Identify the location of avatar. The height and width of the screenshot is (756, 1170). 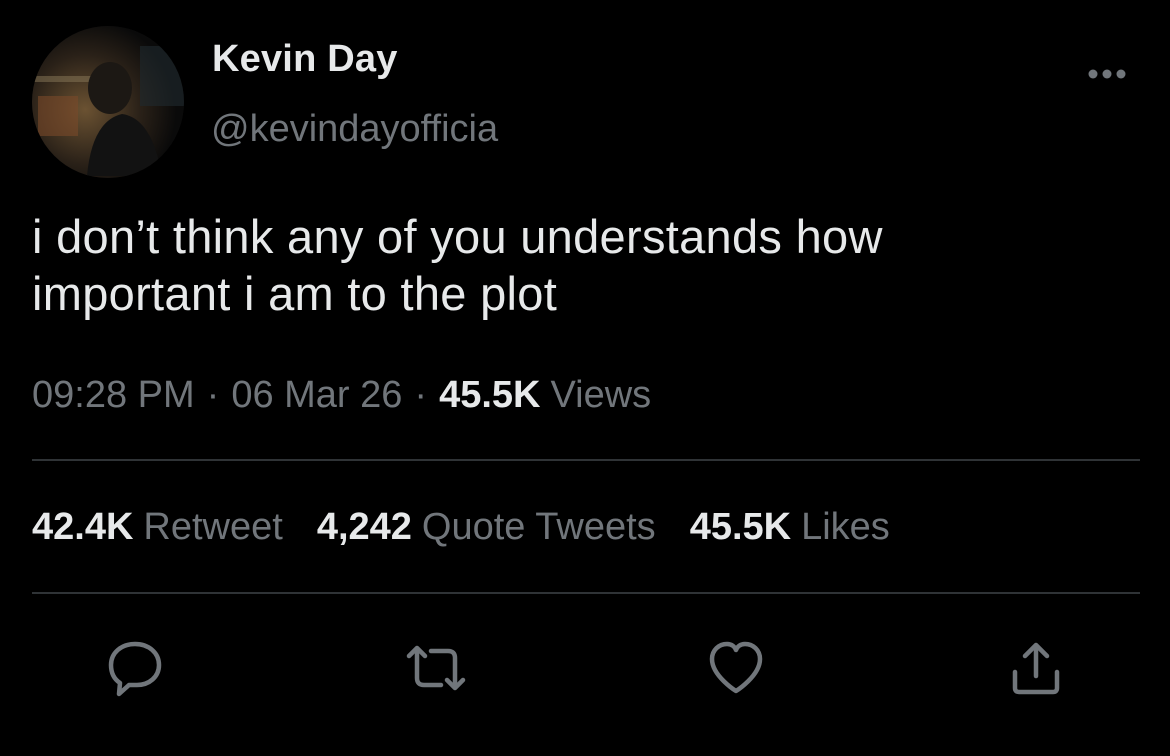
(108, 102).